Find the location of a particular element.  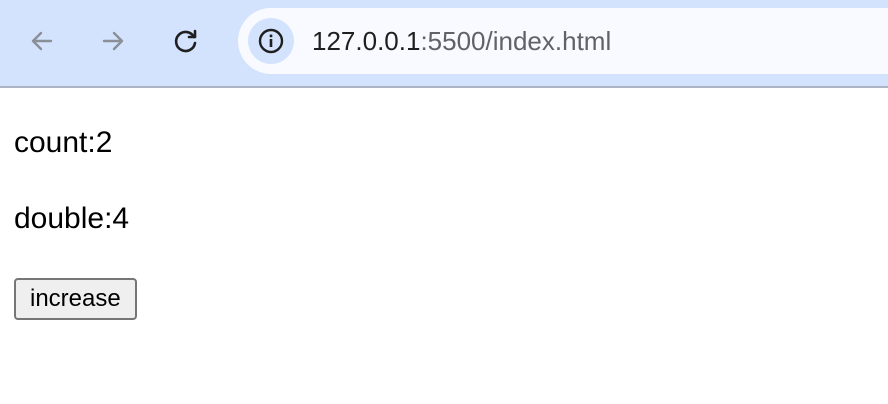

url-host: 127.0.0.1 is located at coordinates (366, 41).